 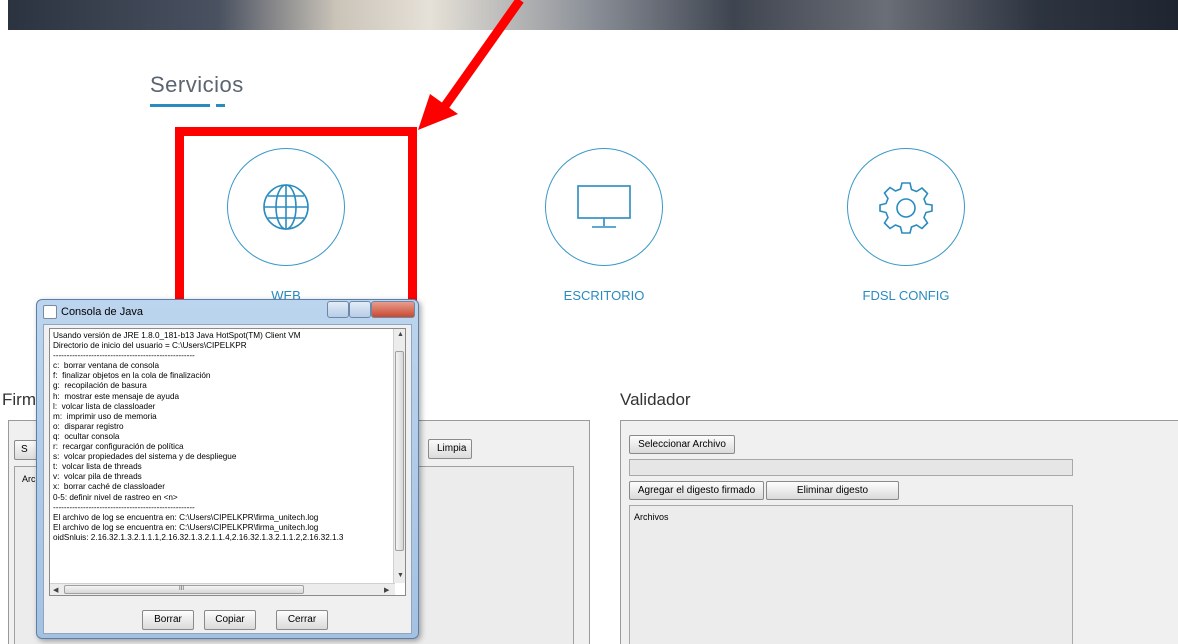 What do you see at coordinates (450, 449) in the screenshot?
I see `firmador-clear-button: Limpia` at bounding box center [450, 449].